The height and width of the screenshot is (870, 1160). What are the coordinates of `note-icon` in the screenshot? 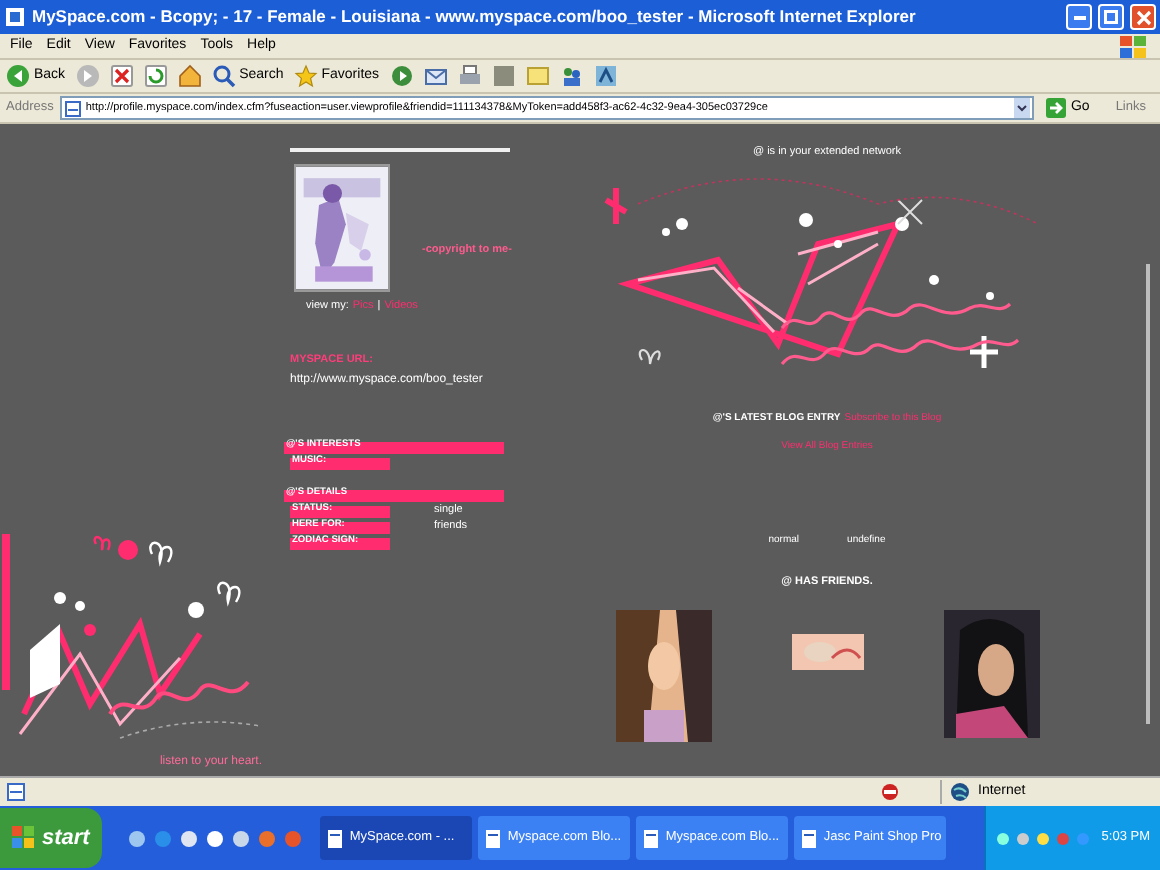 It's located at (537, 76).